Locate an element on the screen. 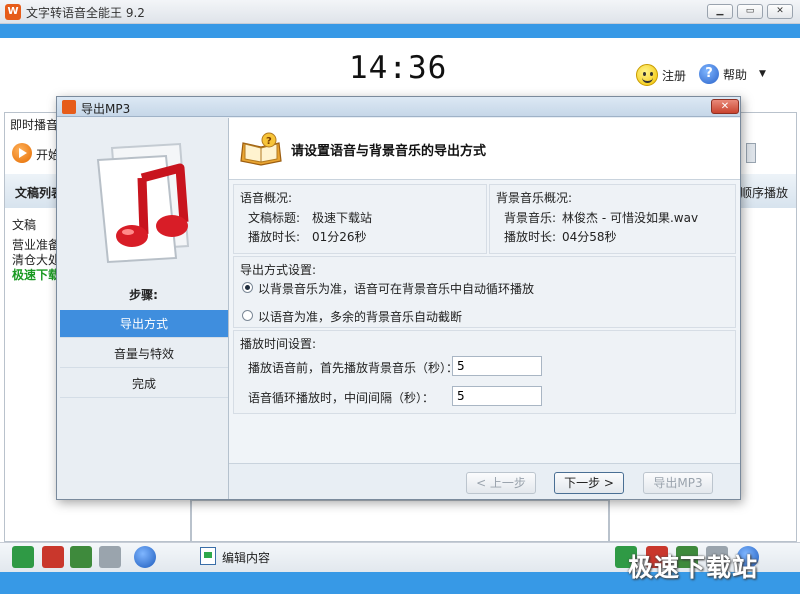 This screenshot has width=800, height=594. music-note-icon is located at coordinates (143, 203).